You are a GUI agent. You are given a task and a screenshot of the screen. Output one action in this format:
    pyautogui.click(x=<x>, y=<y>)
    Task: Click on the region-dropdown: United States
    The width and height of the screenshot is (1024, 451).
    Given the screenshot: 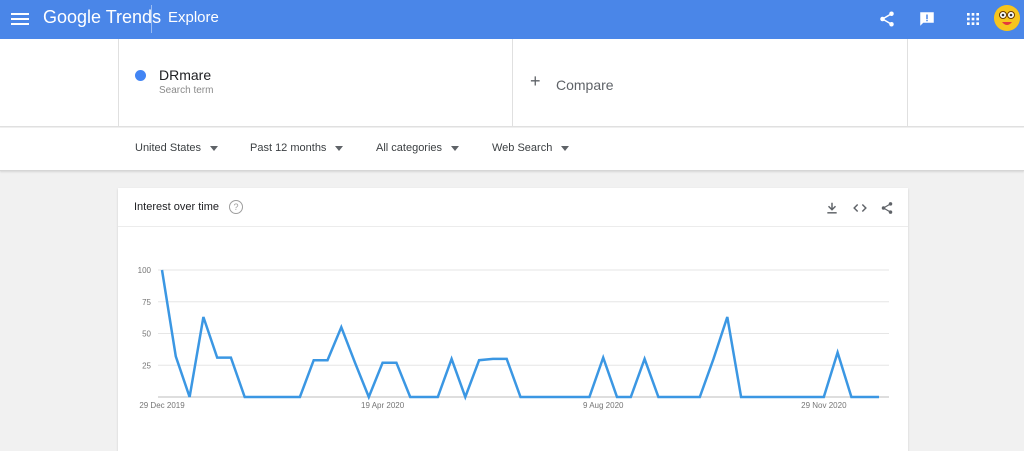 What is the action you would take?
    pyautogui.click(x=177, y=148)
    